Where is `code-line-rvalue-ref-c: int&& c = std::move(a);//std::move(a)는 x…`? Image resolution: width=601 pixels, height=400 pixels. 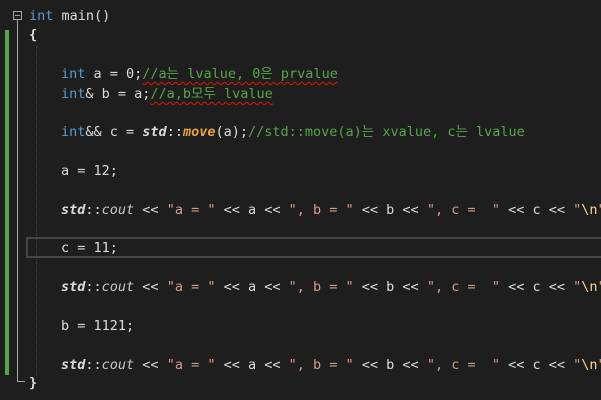
code-line-rvalue-ref-c: int&& c = std::move(a);//std::move(a)는 x… is located at coordinates (293, 132).